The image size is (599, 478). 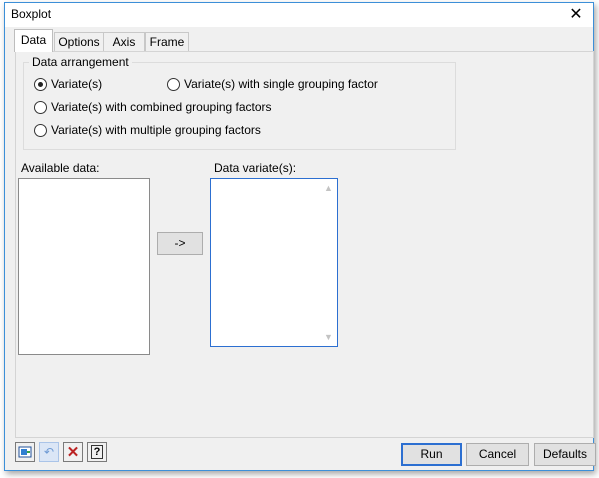 I want to click on run-button: Run, so click(x=431, y=454).